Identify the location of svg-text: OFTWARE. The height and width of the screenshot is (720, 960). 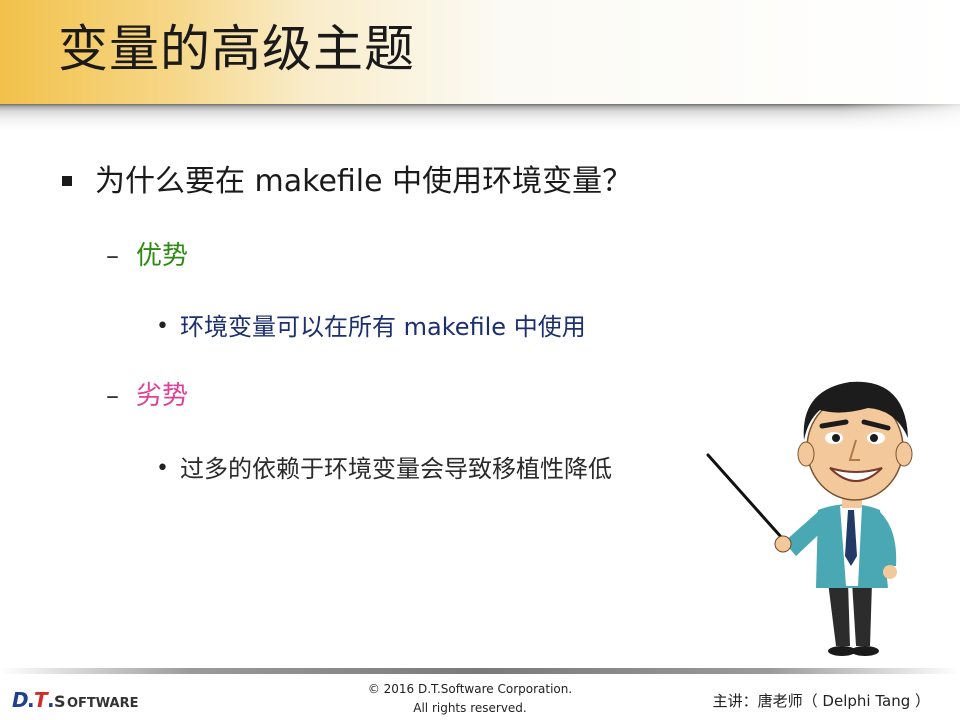
(103, 703).